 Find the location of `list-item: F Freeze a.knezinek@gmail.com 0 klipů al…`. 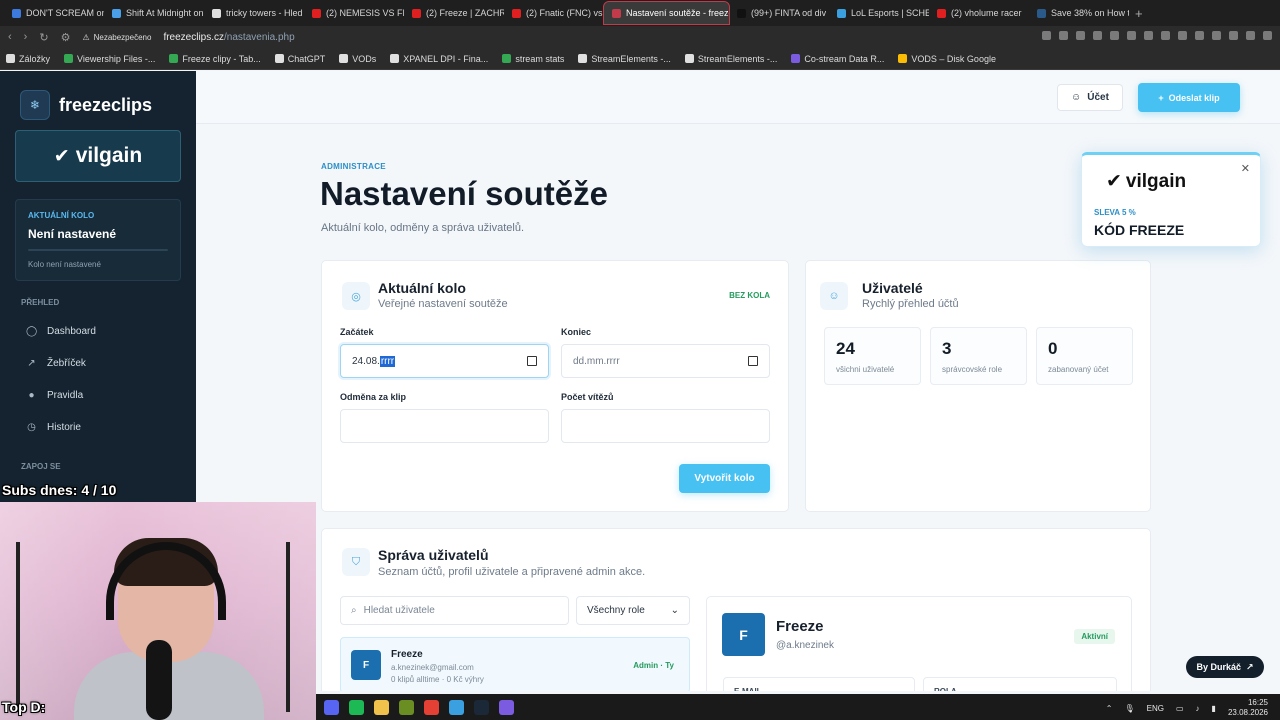

list-item: F Freeze a.knezinek@gmail.com 0 klipů al… is located at coordinates (515, 664).